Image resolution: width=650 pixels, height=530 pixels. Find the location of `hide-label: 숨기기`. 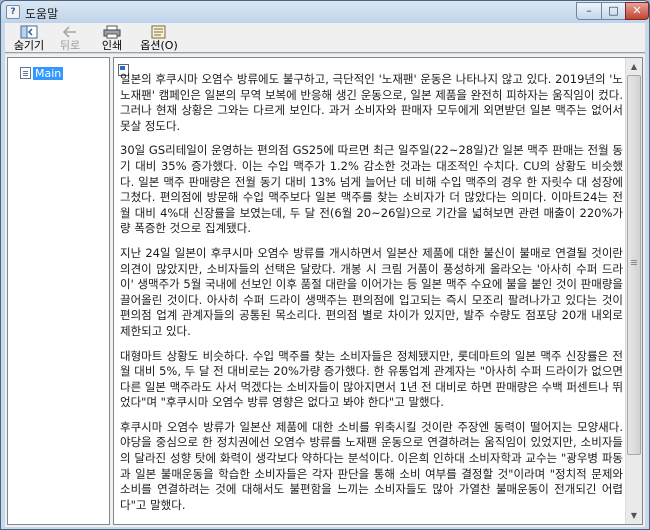

hide-label: 숨기기 is located at coordinates (29, 45).